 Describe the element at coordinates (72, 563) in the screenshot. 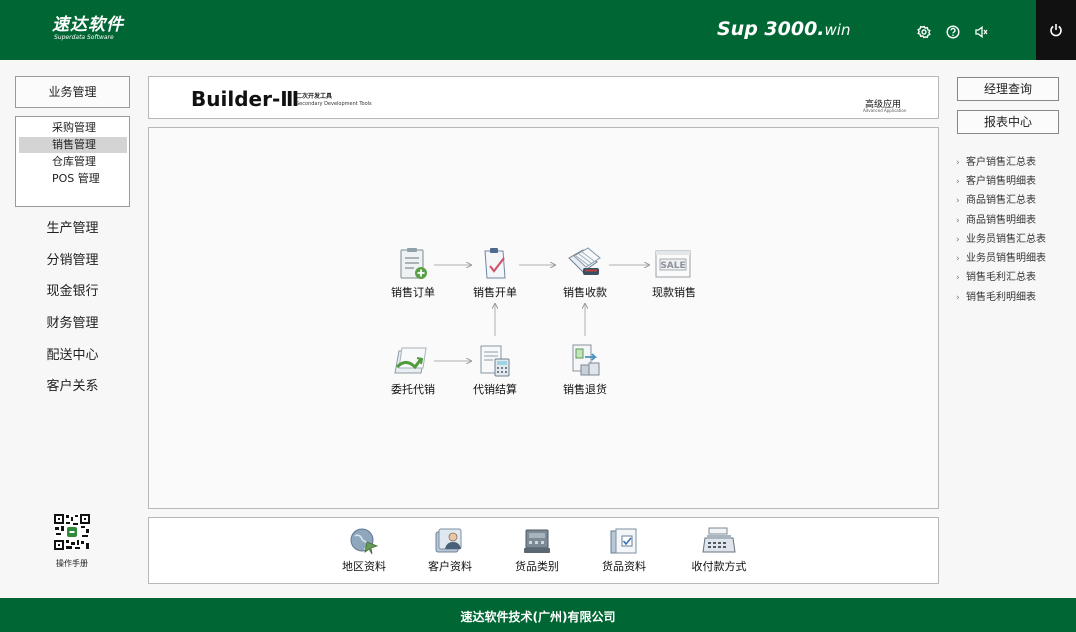

I see `manual-label: 操作手册` at that location.